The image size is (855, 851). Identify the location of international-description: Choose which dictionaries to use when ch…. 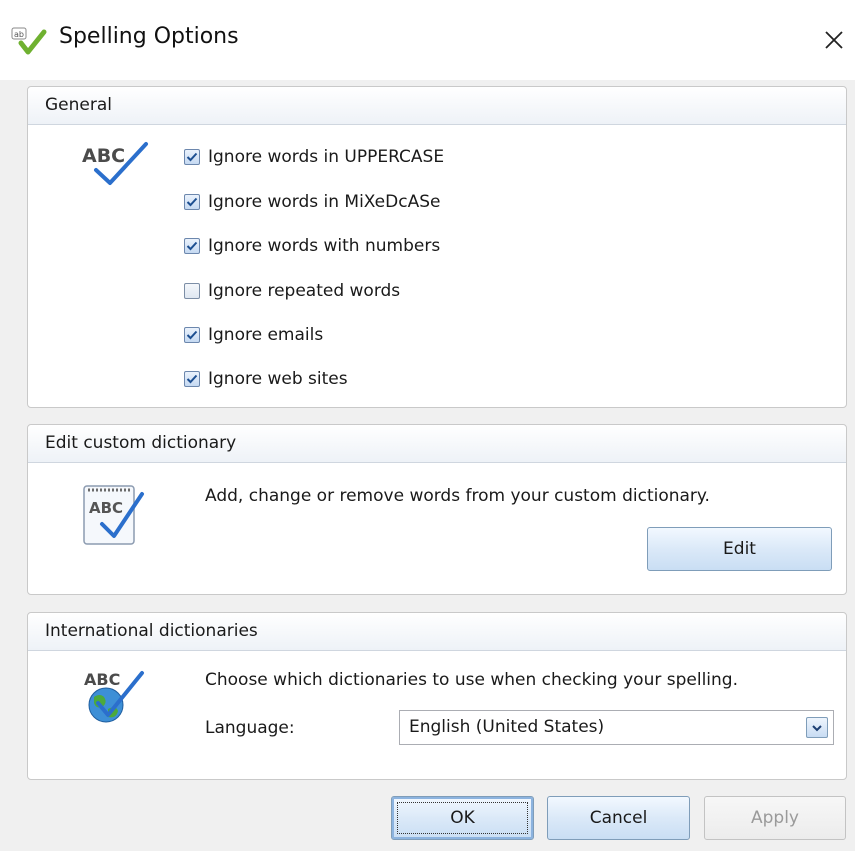
(471, 680).